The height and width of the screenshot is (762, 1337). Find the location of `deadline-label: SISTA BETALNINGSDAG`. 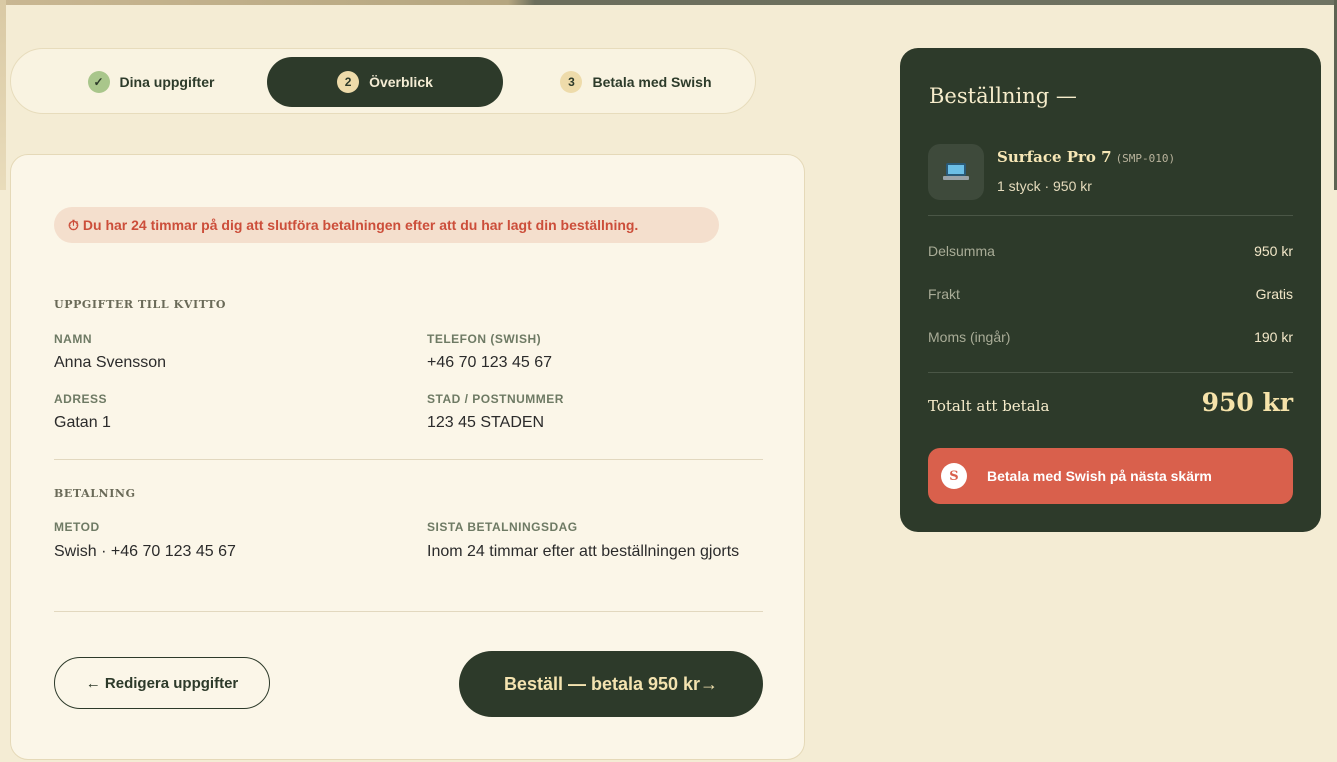

deadline-label: SISTA BETALNINGSDAG is located at coordinates (502, 527).